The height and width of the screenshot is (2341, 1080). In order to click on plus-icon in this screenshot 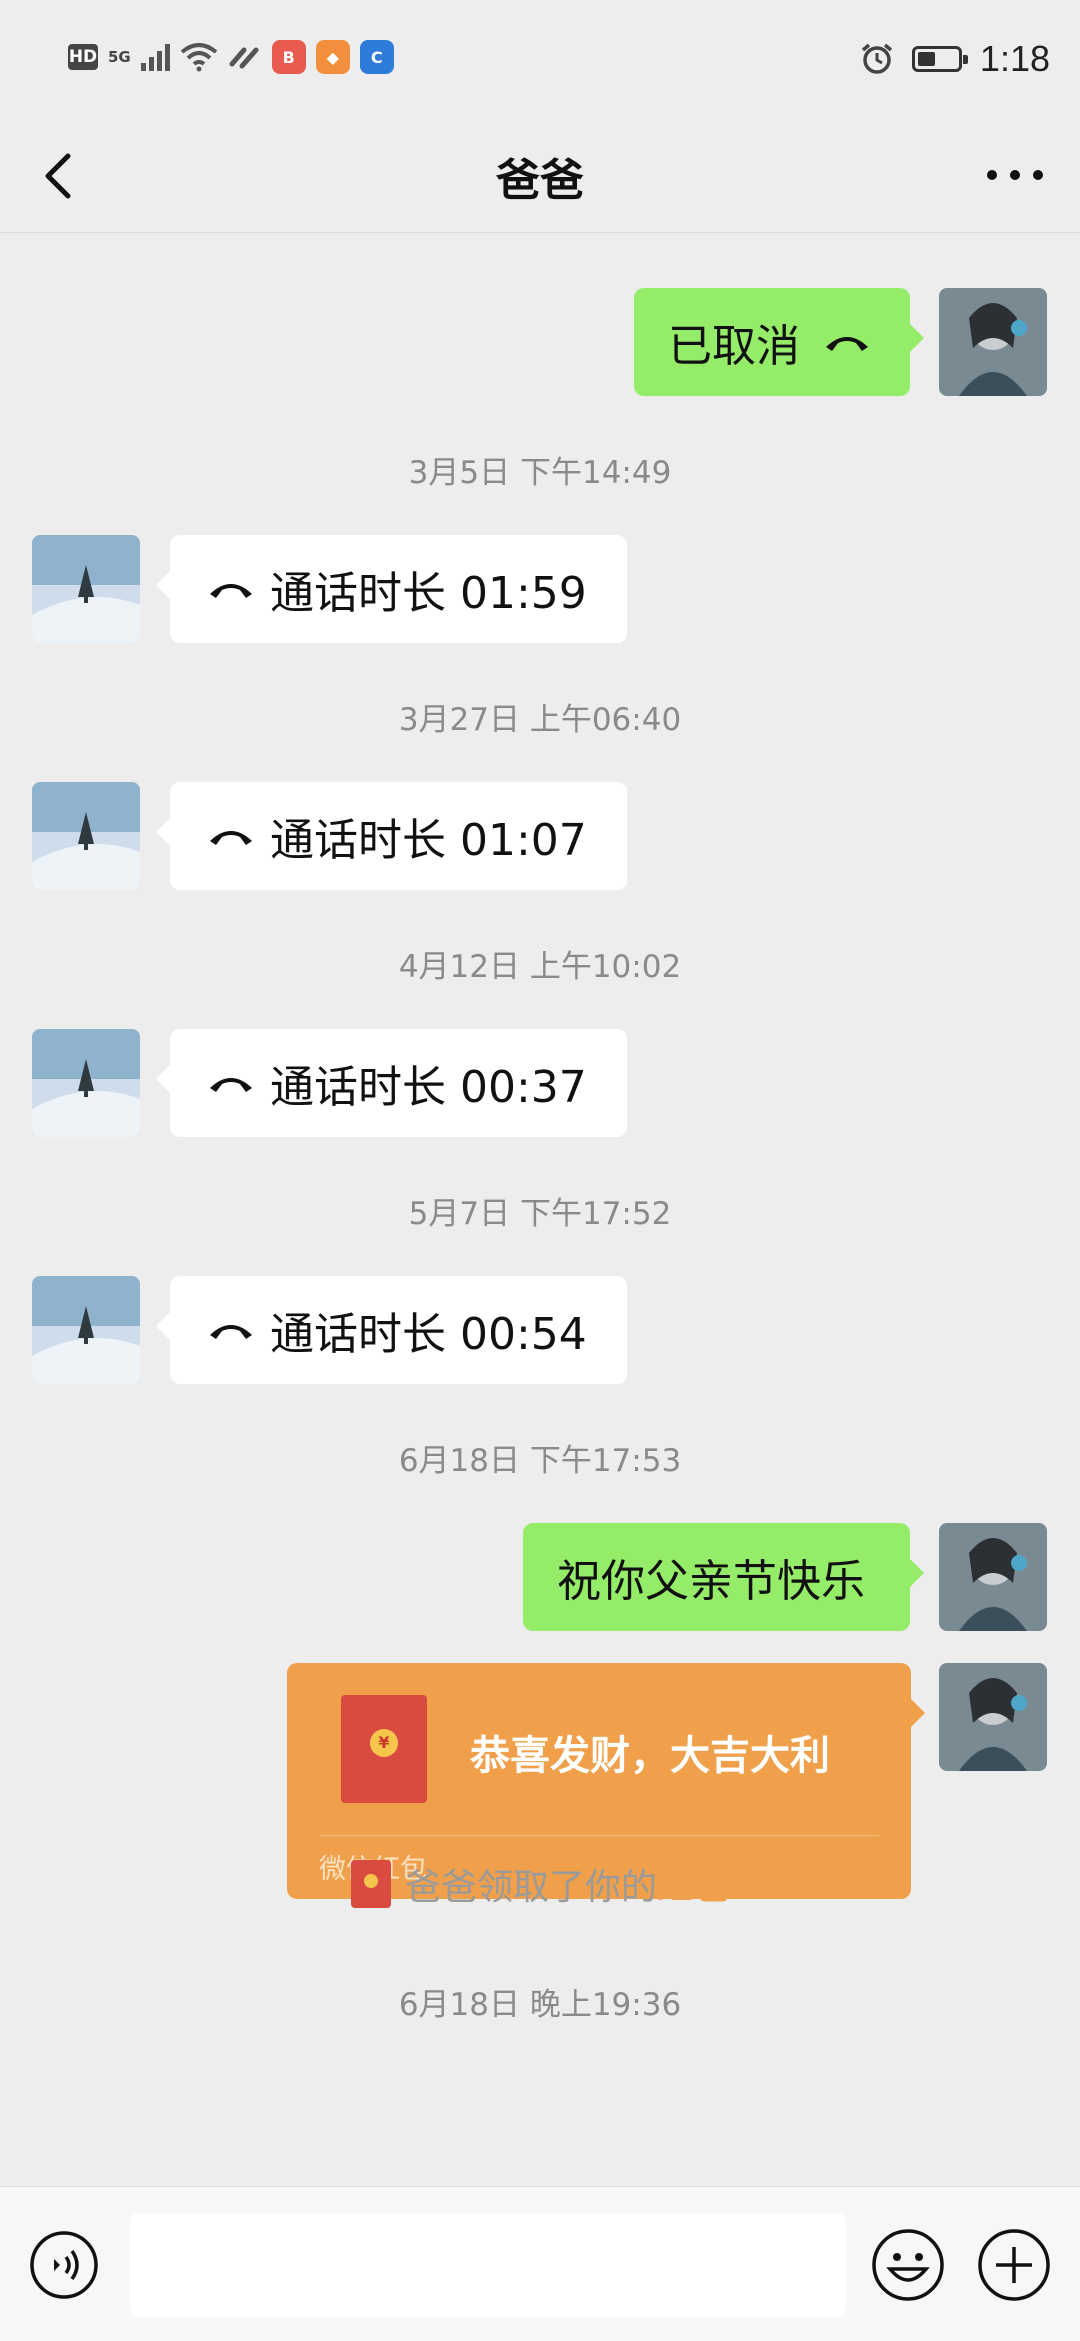, I will do `click(1014, 2265)`.